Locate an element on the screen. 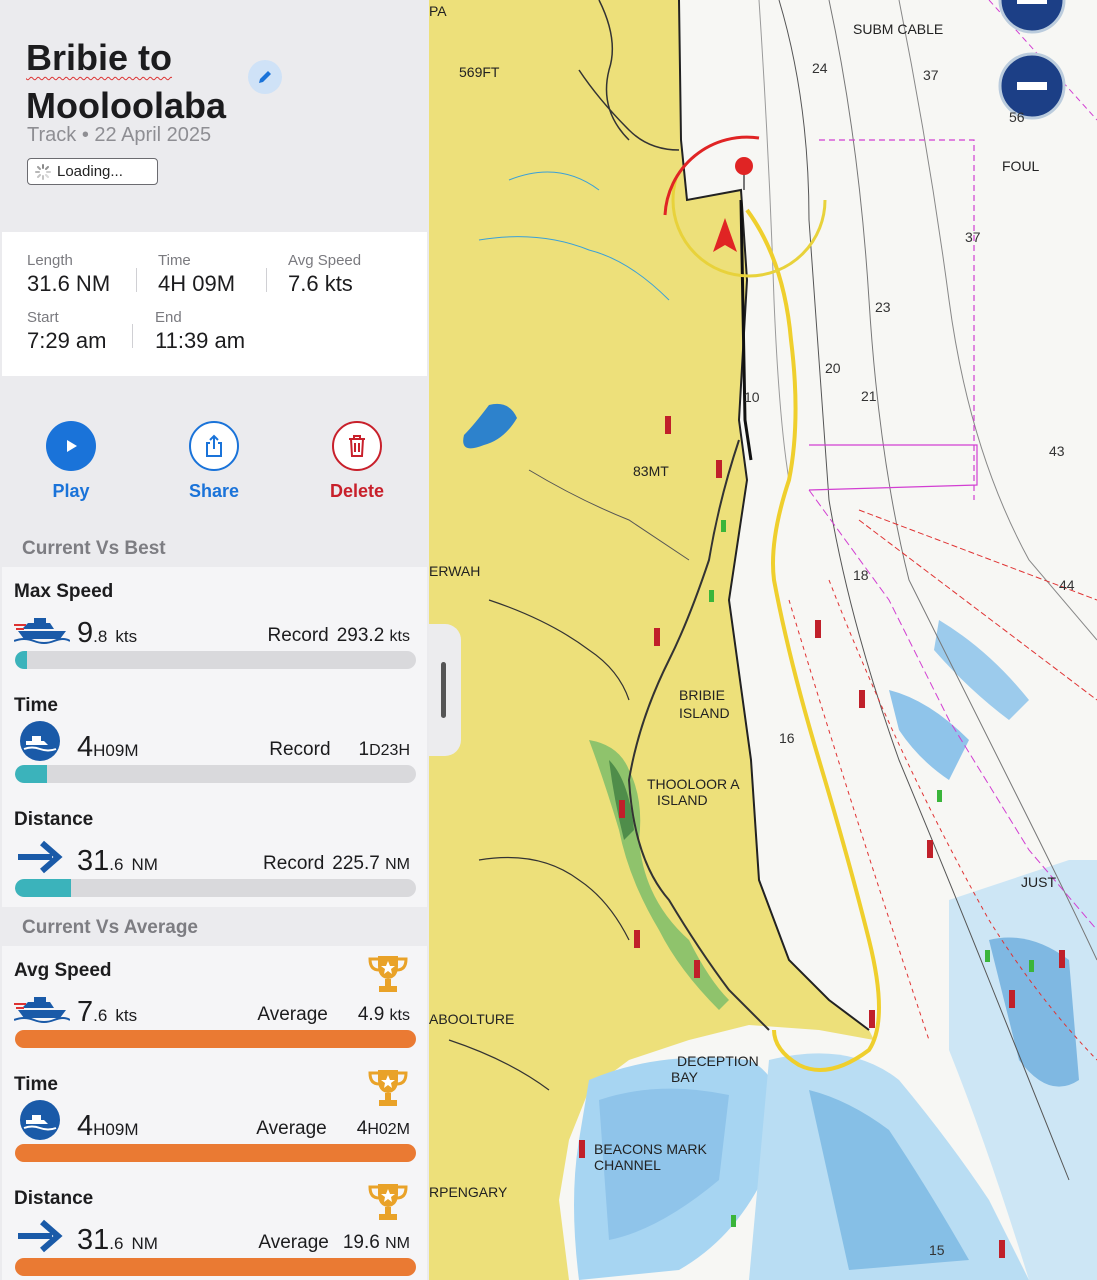 This screenshot has height=1280, width=1097. label-channel: CHANNEL is located at coordinates (627, 1165).